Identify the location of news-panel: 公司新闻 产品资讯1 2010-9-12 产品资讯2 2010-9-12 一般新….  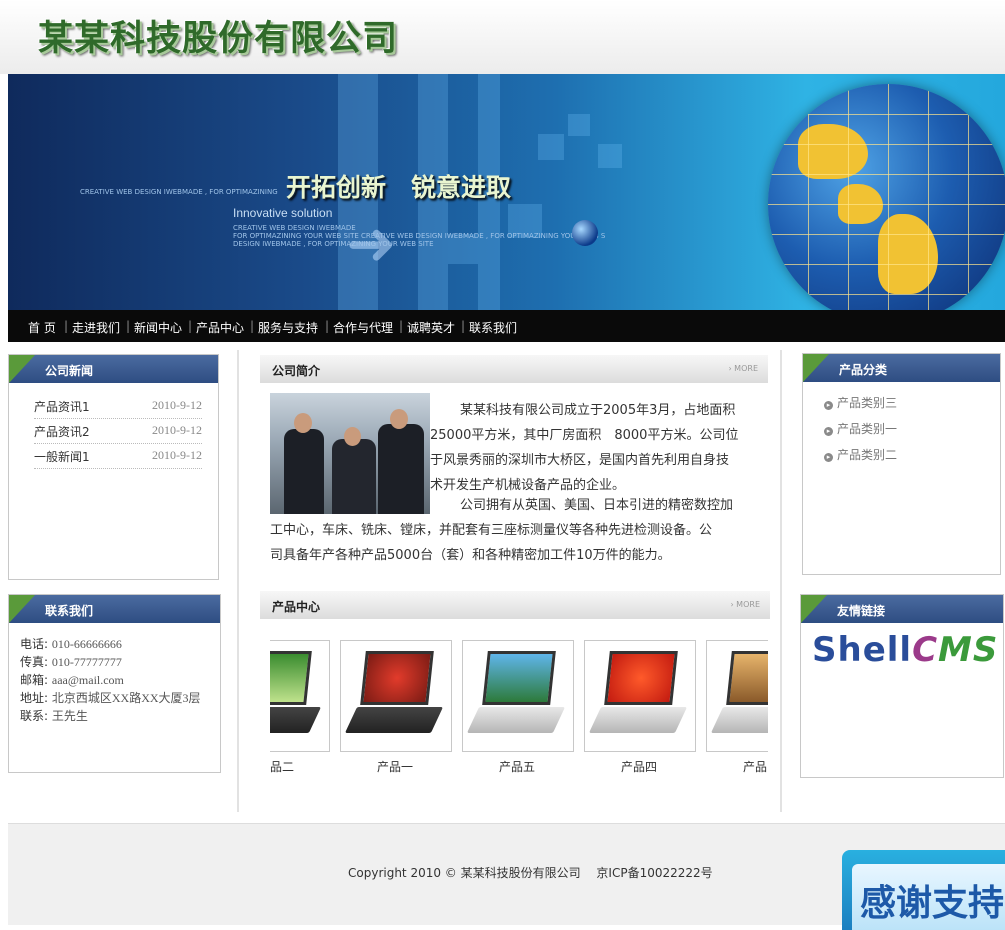
(113, 467).